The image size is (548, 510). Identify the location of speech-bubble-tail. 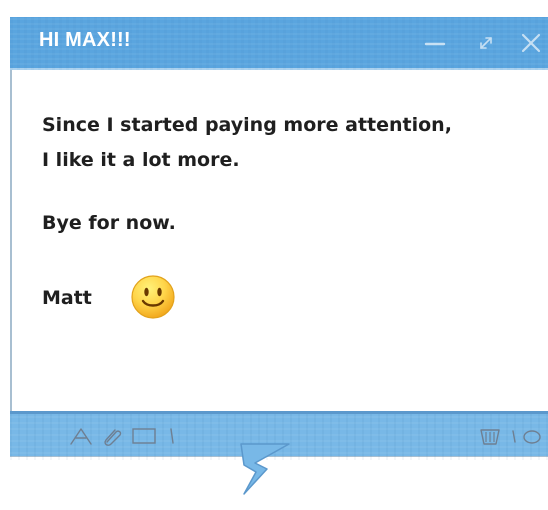
(267, 469).